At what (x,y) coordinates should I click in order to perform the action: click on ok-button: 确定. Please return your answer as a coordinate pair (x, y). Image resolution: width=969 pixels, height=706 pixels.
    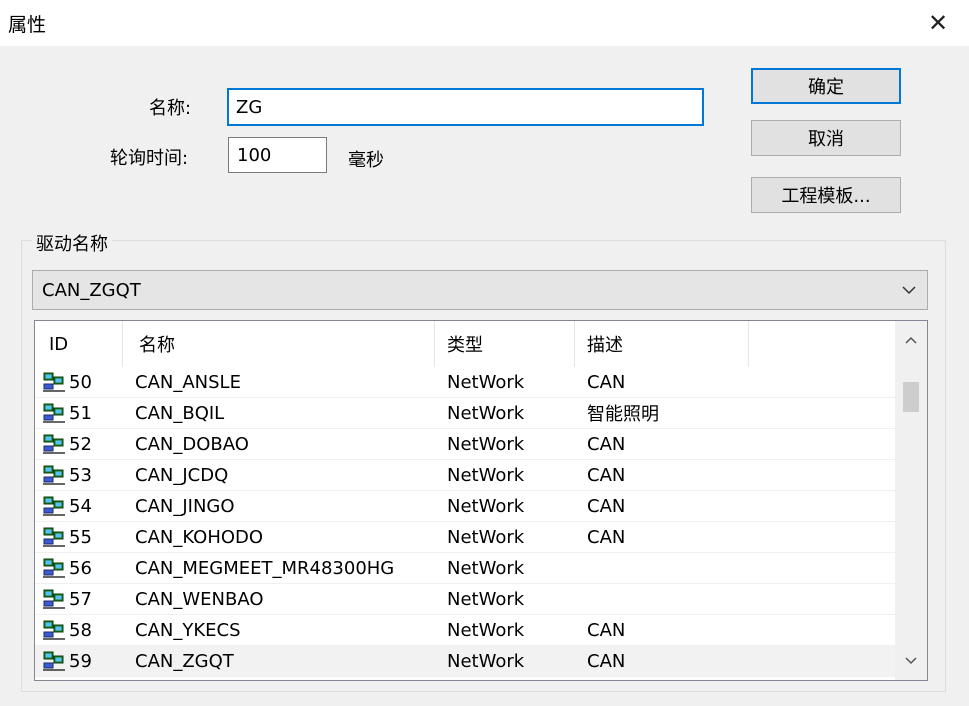
    Looking at the image, I should click on (826, 86).